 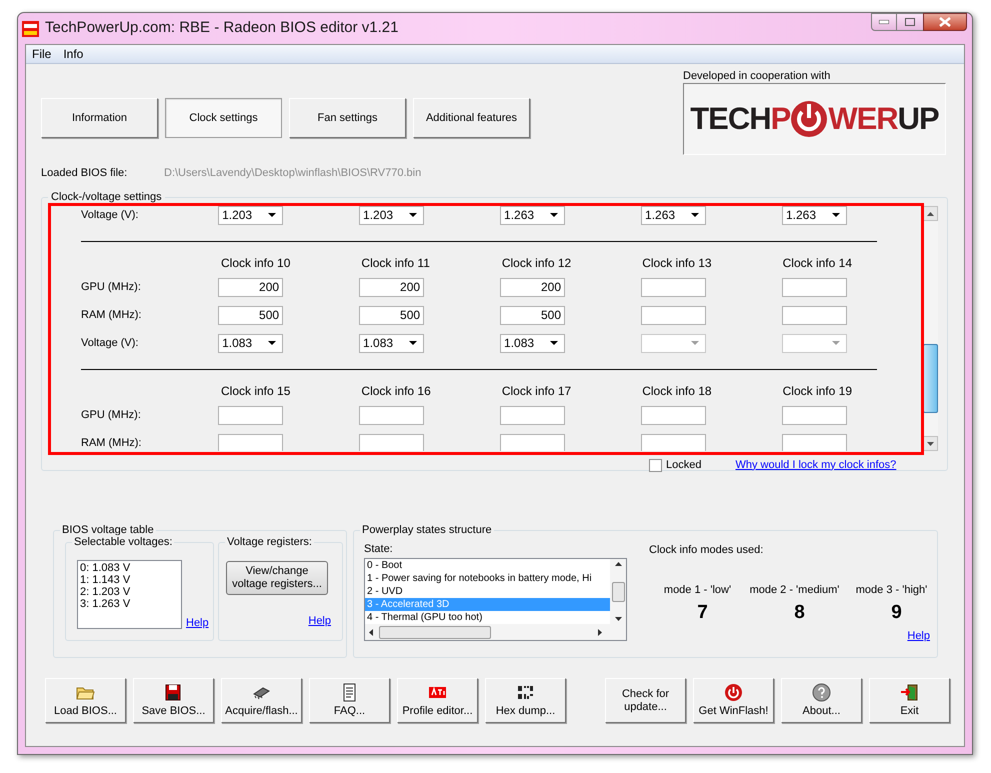 I want to click on menu-item: File, so click(x=42, y=54).